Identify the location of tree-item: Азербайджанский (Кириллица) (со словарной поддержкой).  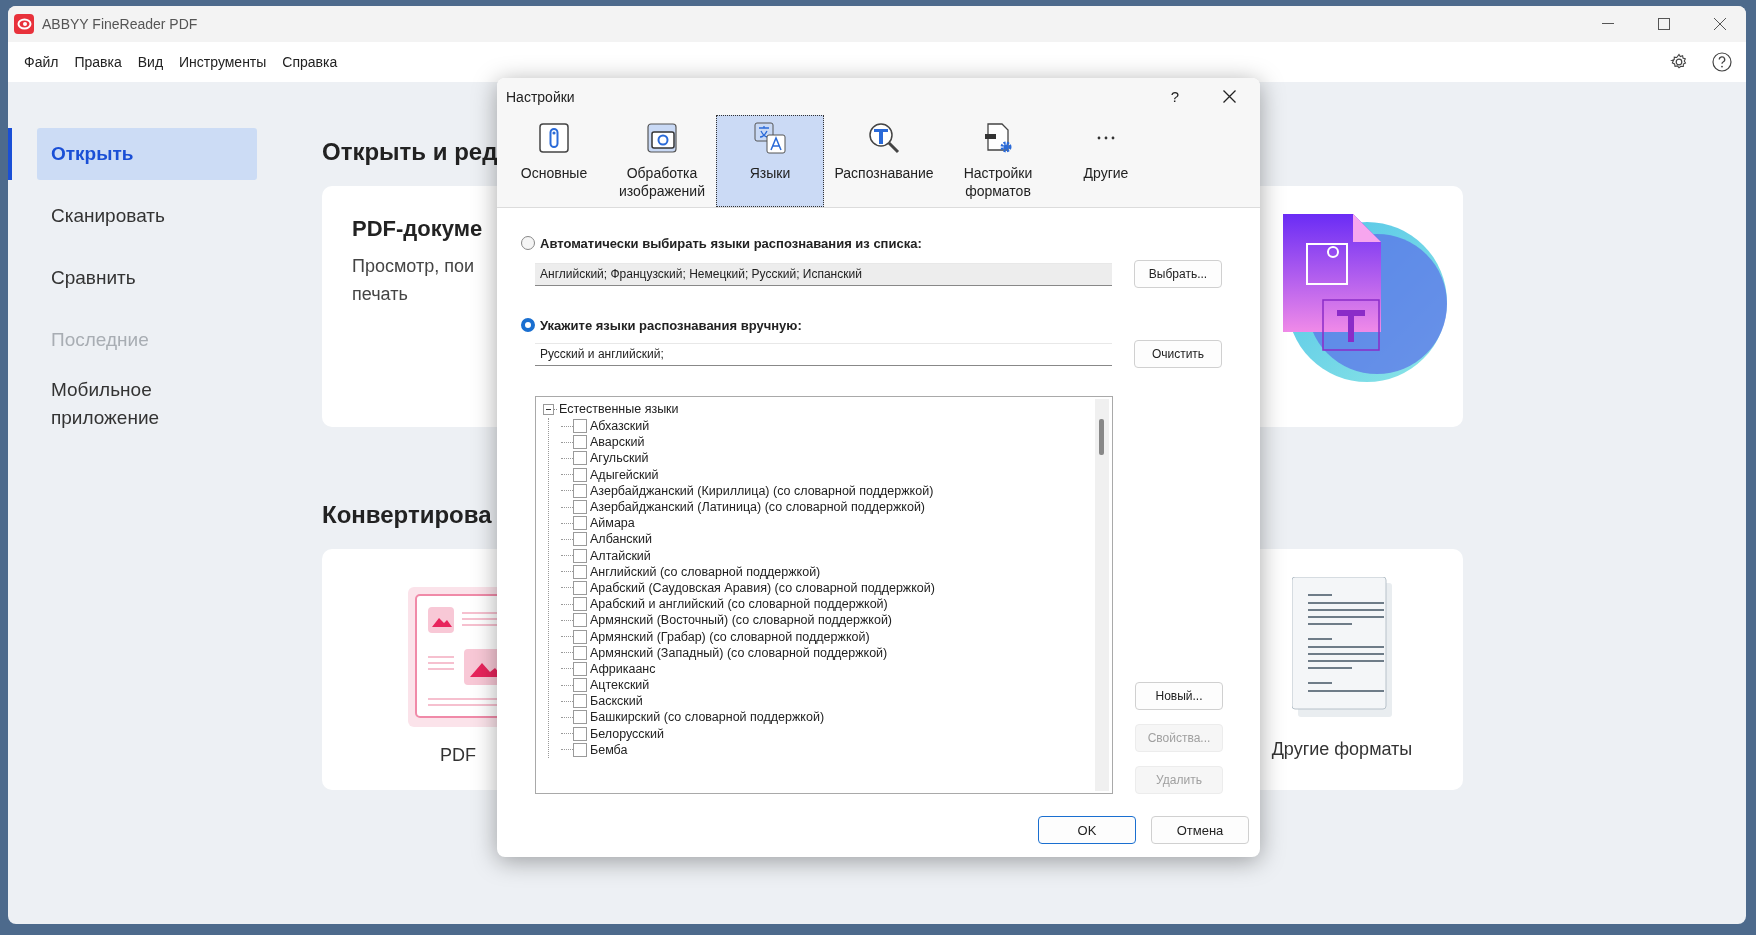
(762, 490).